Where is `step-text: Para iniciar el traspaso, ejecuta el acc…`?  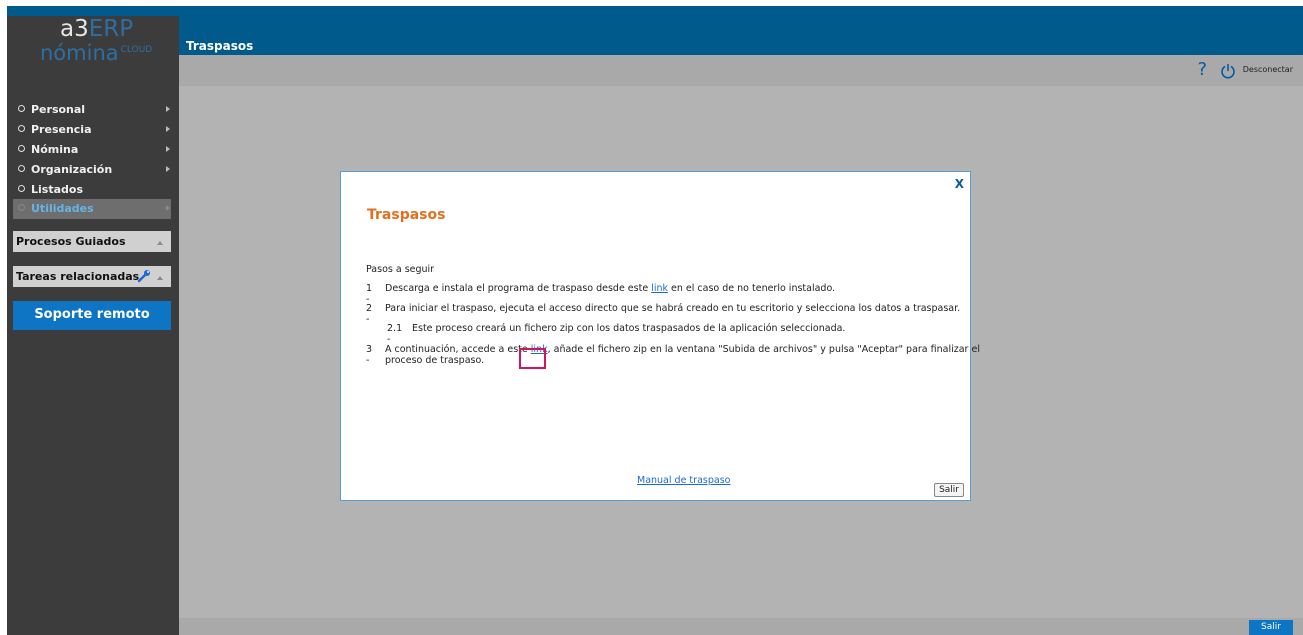 step-text: Para iniciar el traspaso, ejecuta el acc… is located at coordinates (673, 308).